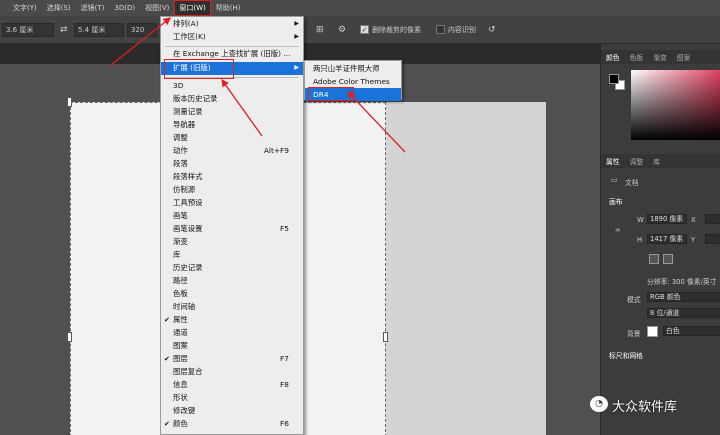 The image size is (720, 435). Describe the element at coordinates (192, 8) in the screenshot. I see `menu-window: 窗口(W)` at that location.